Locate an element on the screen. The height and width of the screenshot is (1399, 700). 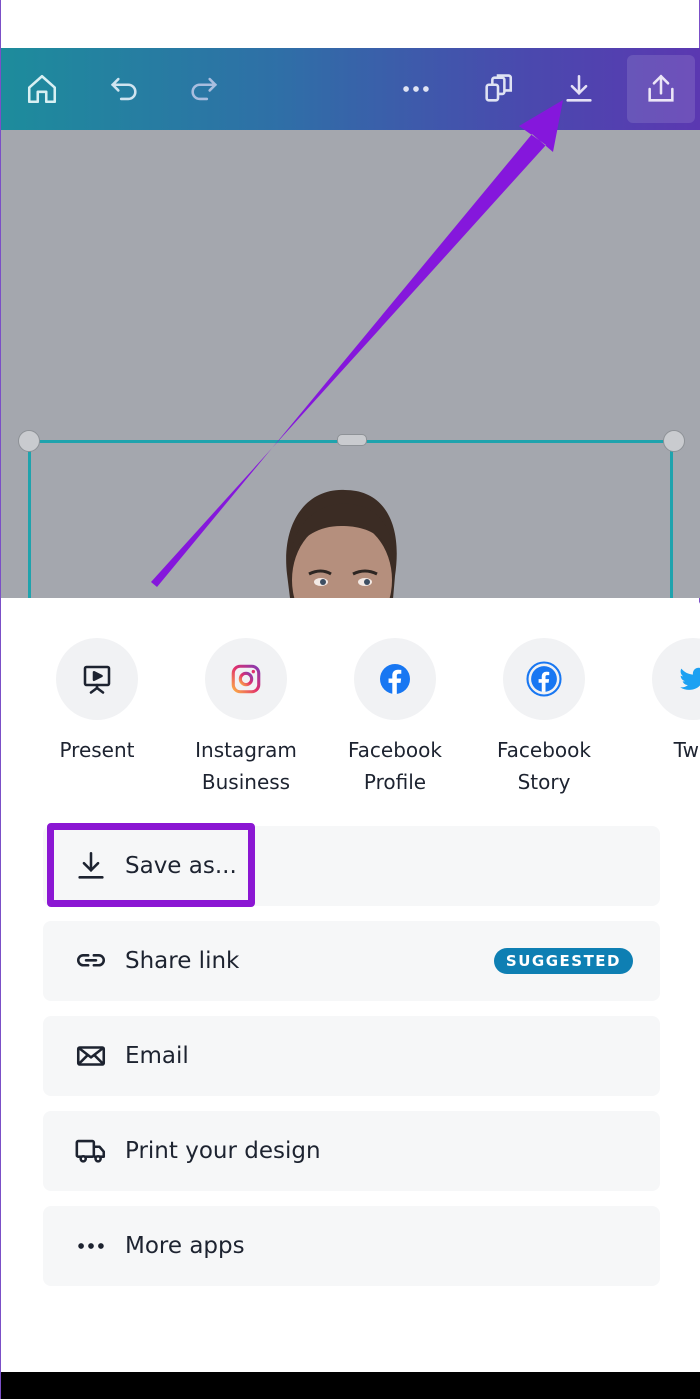
share-icon is located at coordinates (661, 88).